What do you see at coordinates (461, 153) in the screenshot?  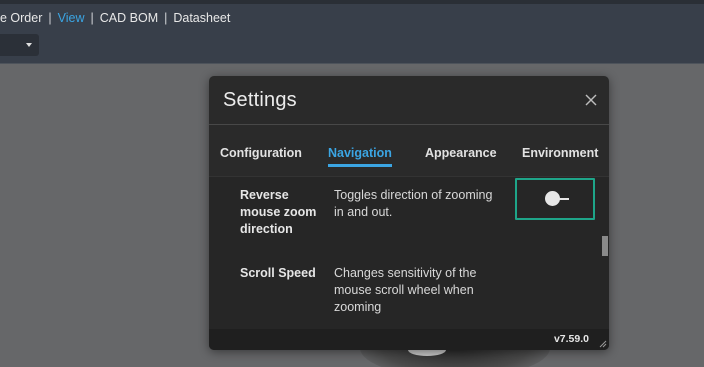 I see `tab-appearance: Appearance` at bounding box center [461, 153].